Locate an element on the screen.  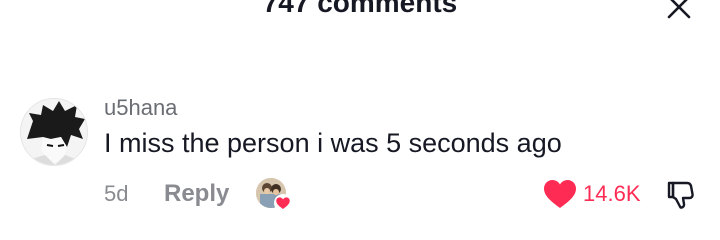
close-icon is located at coordinates (679, 9).